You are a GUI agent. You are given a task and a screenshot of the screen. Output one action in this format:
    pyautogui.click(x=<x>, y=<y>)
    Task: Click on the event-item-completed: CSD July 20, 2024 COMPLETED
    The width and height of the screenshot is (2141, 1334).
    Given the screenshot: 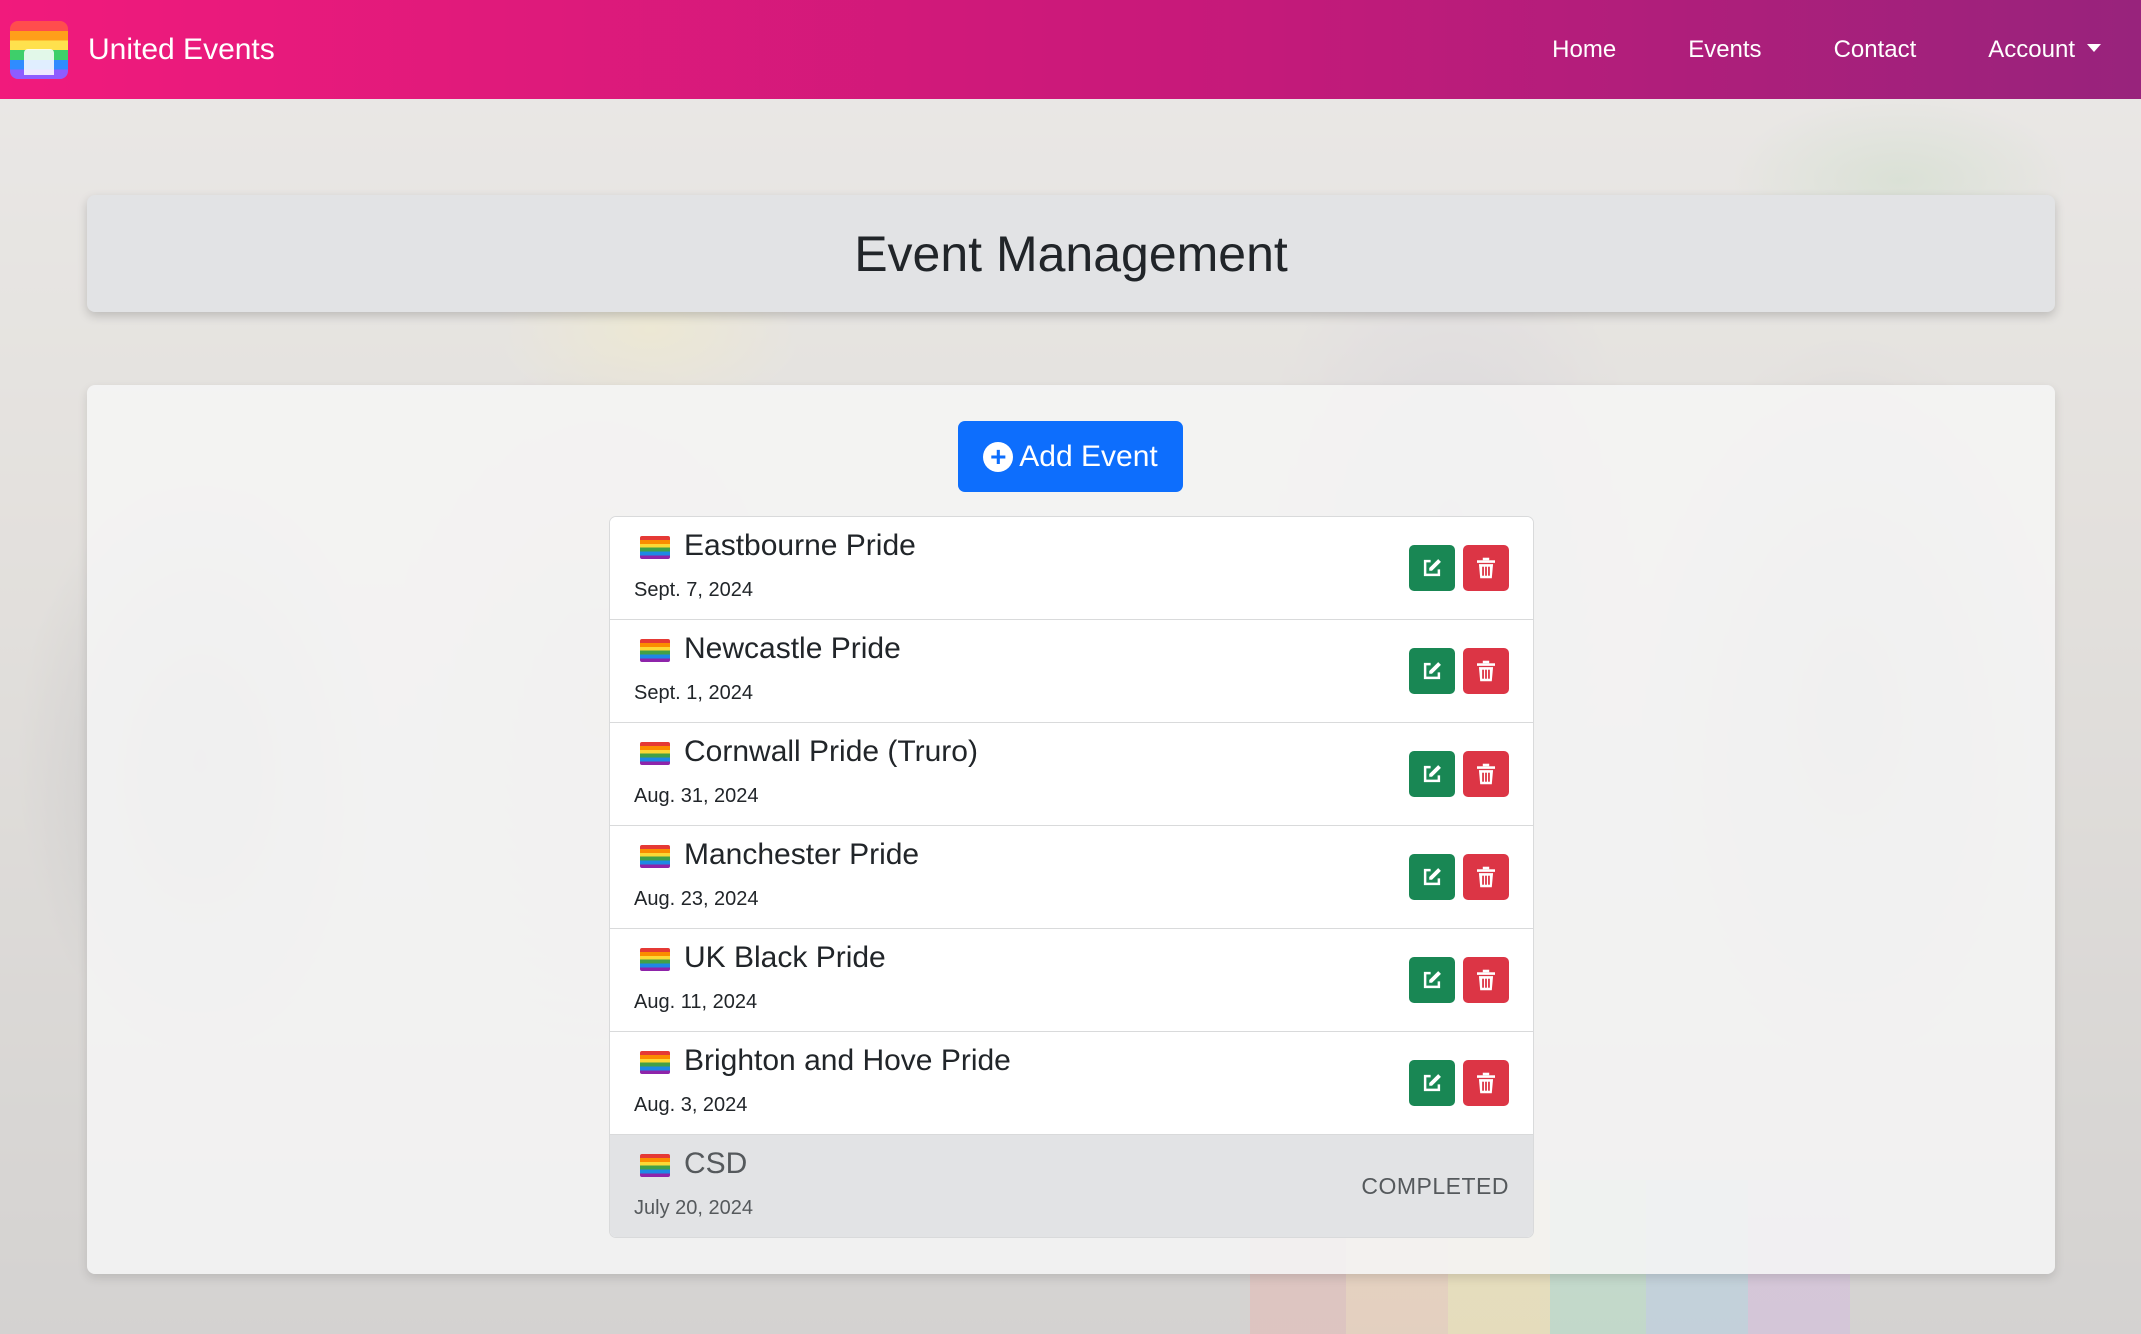 What is the action you would take?
    pyautogui.click(x=1071, y=1186)
    